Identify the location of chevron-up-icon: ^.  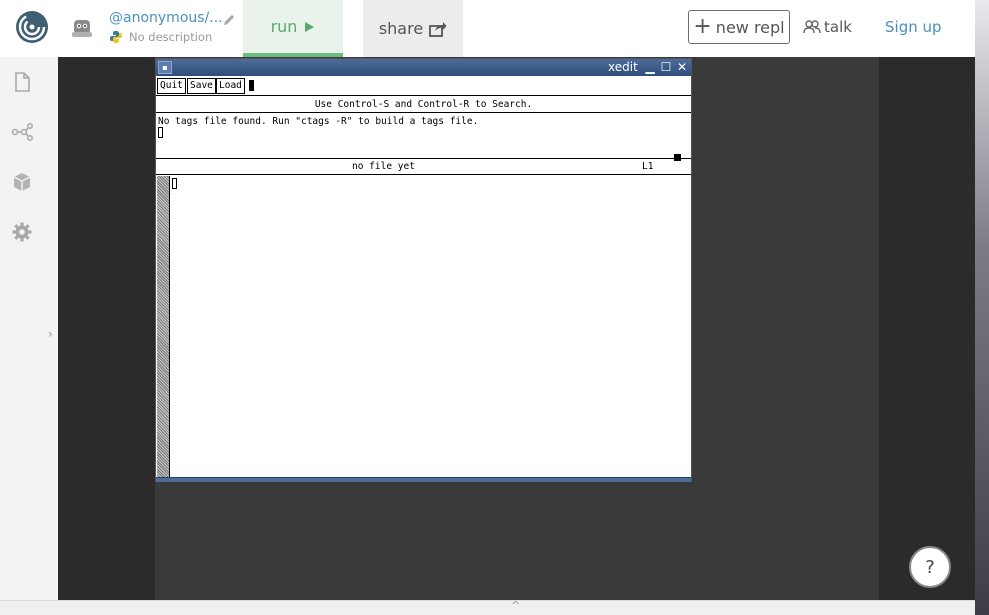
(515, 605).